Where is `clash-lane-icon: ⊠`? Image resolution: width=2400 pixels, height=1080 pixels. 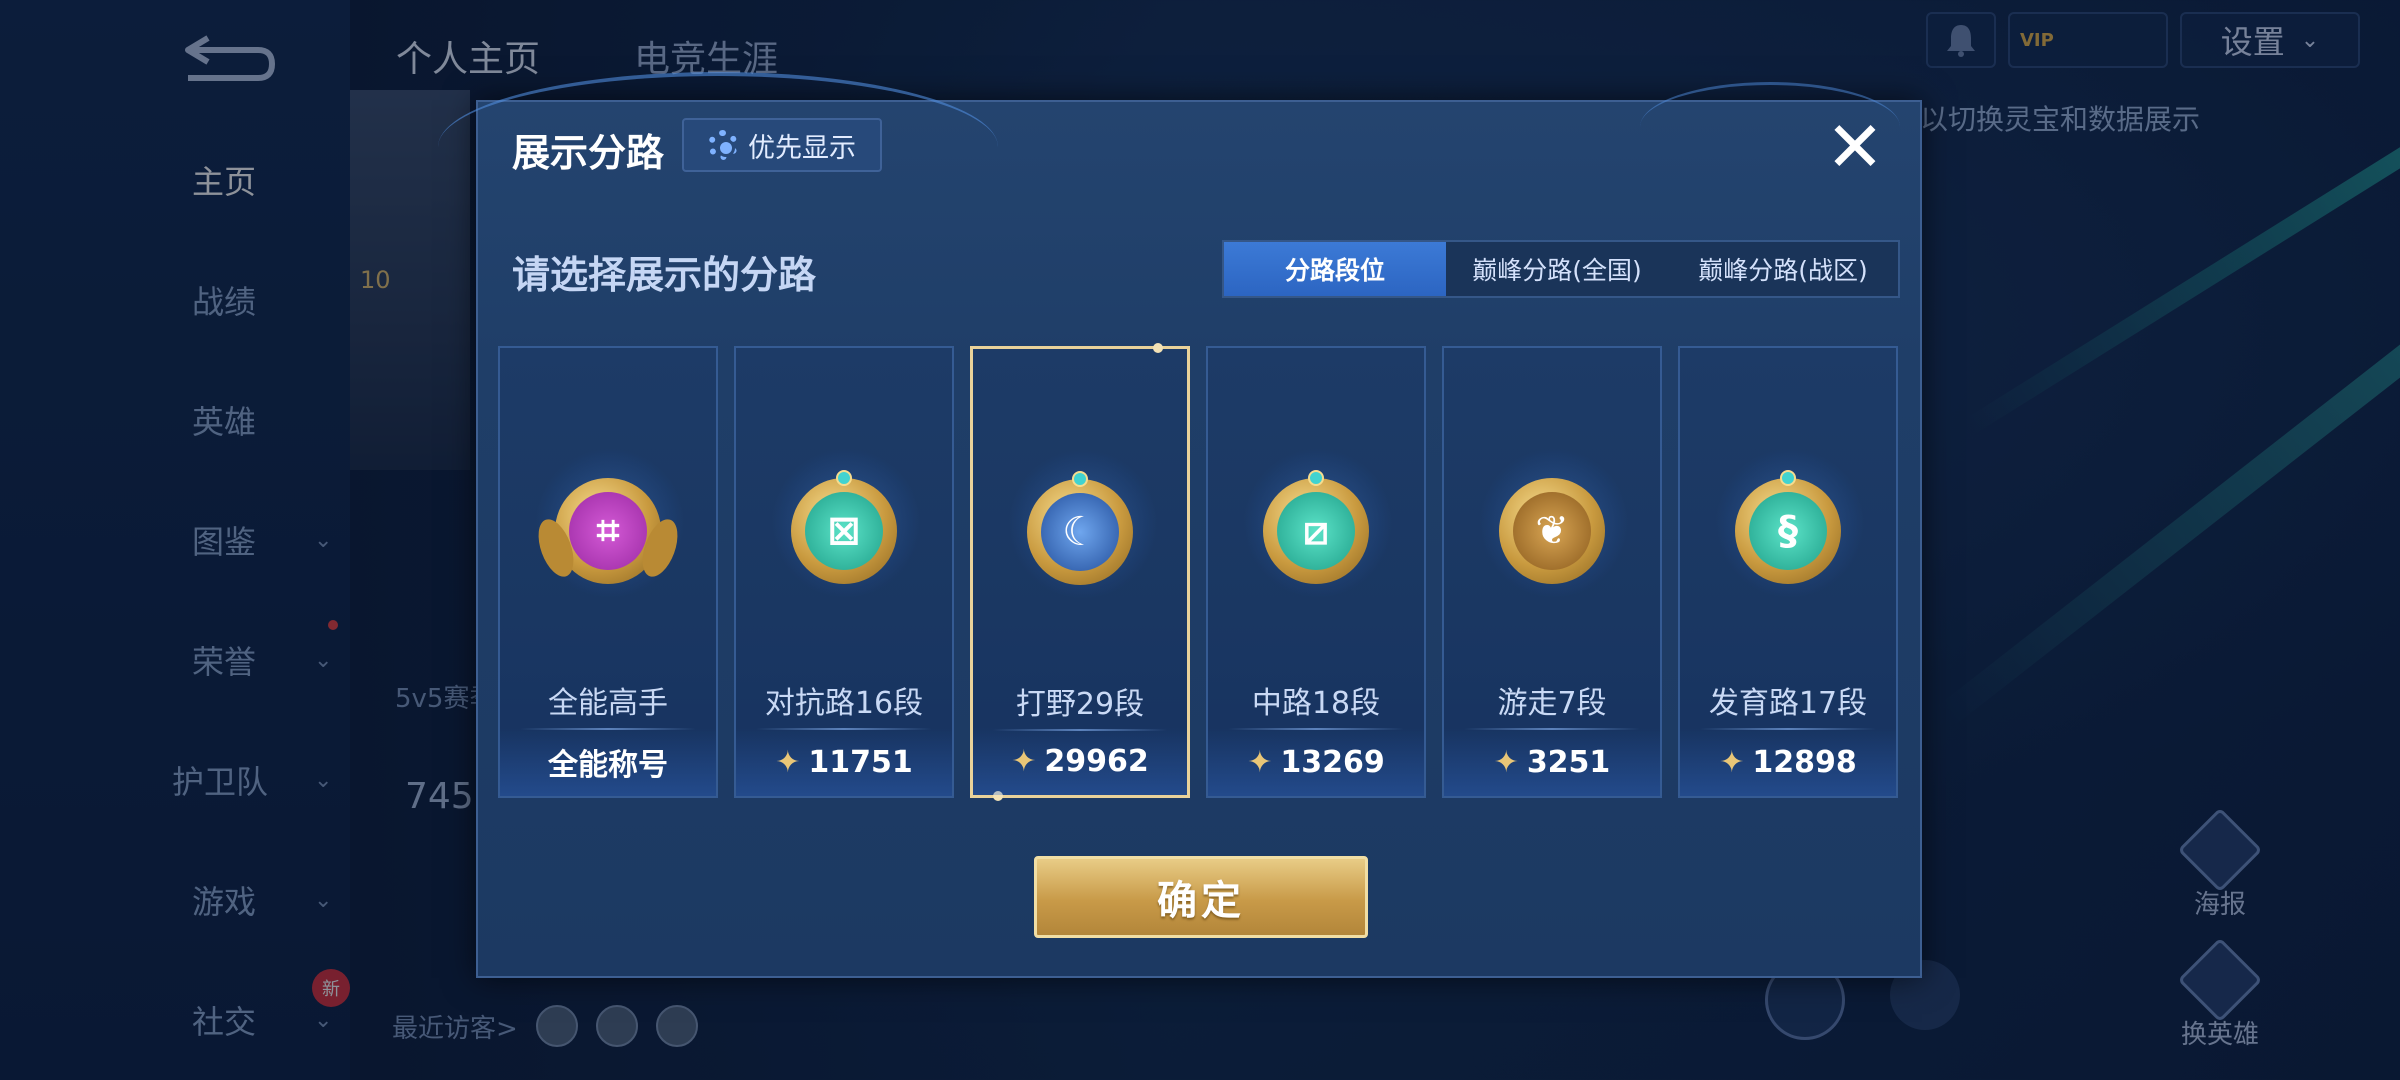
clash-lane-icon: ⊠ is located at coordinates (844, 527).